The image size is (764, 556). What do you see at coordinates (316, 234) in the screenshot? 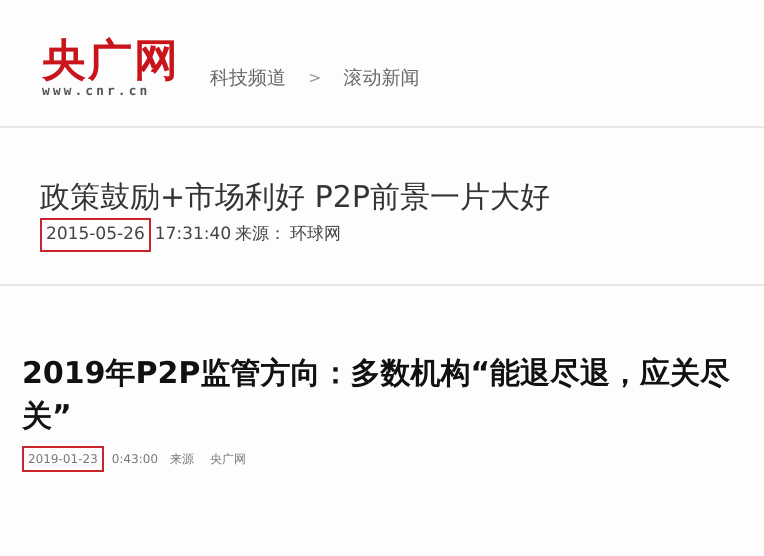
I see `source-name: 环球网` at bounding box center [316, 234].